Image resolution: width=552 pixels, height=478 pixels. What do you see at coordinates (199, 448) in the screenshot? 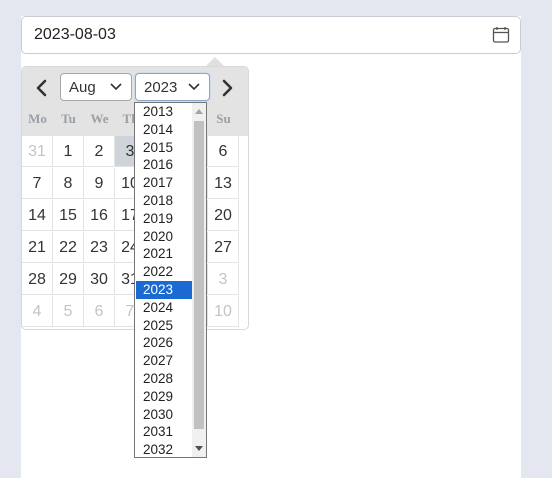
I see `scroll-down-arrow-icon` at bounding box center [199, 448].